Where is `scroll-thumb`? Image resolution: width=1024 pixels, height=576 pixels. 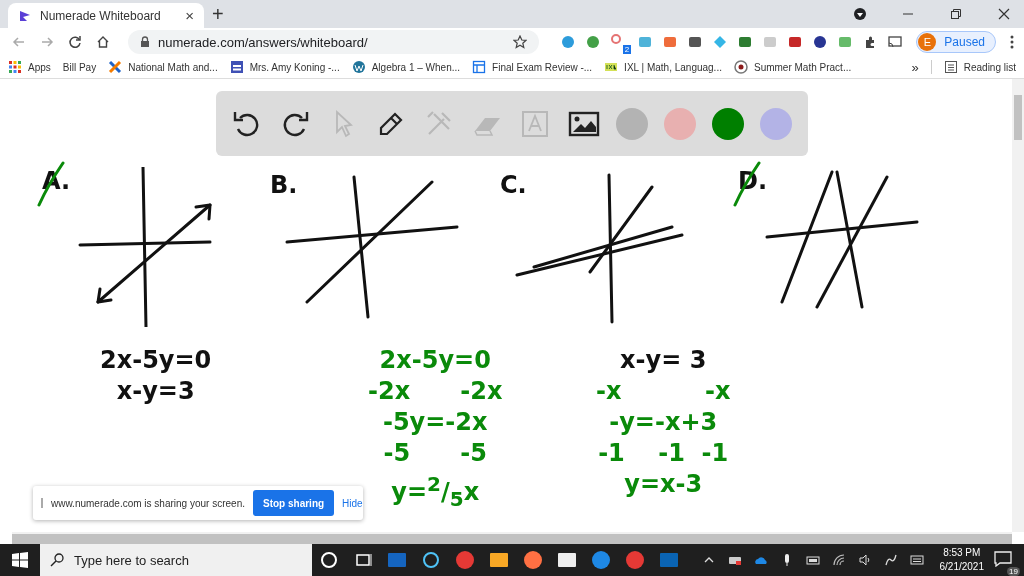 scroll-thumb is located at coordinates (1018, 117).